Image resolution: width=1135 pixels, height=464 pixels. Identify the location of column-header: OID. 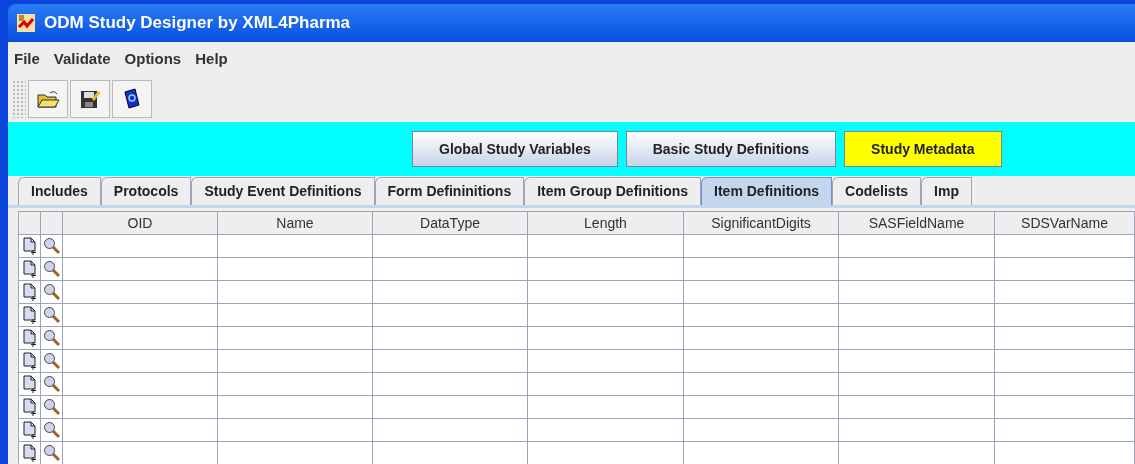
(140, 223).